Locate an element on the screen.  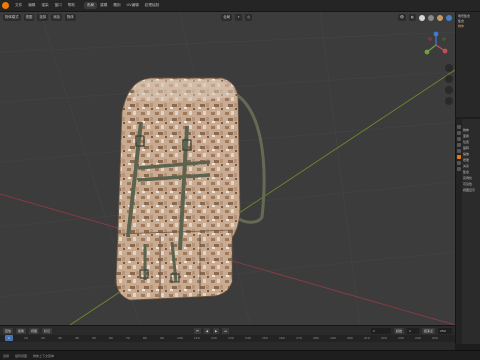
workspace-tab-sculpting: 雕刻 is located at coordinates (116, 5).